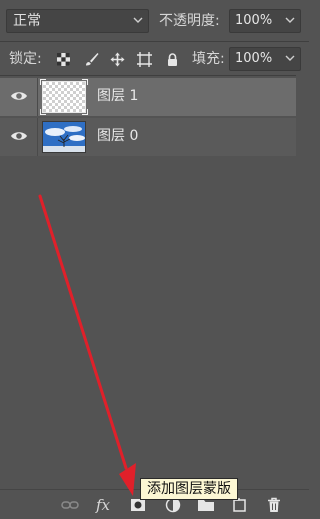  I want to click on layer-name: 图层 0, so click(117, 136).